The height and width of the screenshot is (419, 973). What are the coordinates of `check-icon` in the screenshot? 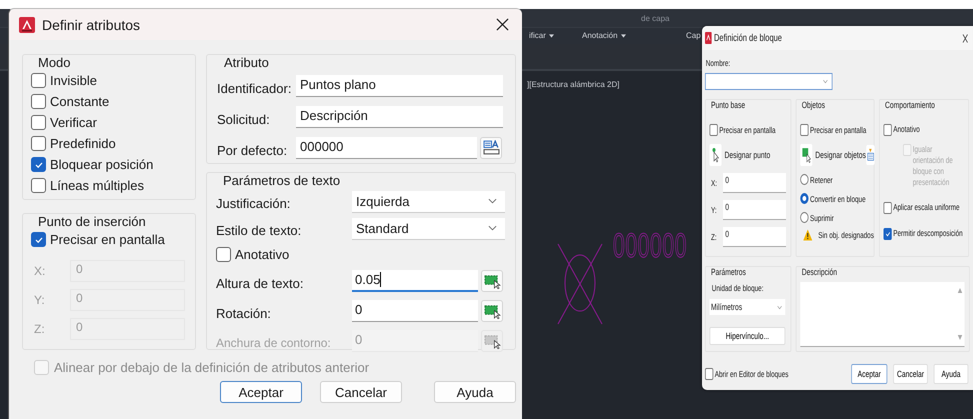 It's located at (887, 234).